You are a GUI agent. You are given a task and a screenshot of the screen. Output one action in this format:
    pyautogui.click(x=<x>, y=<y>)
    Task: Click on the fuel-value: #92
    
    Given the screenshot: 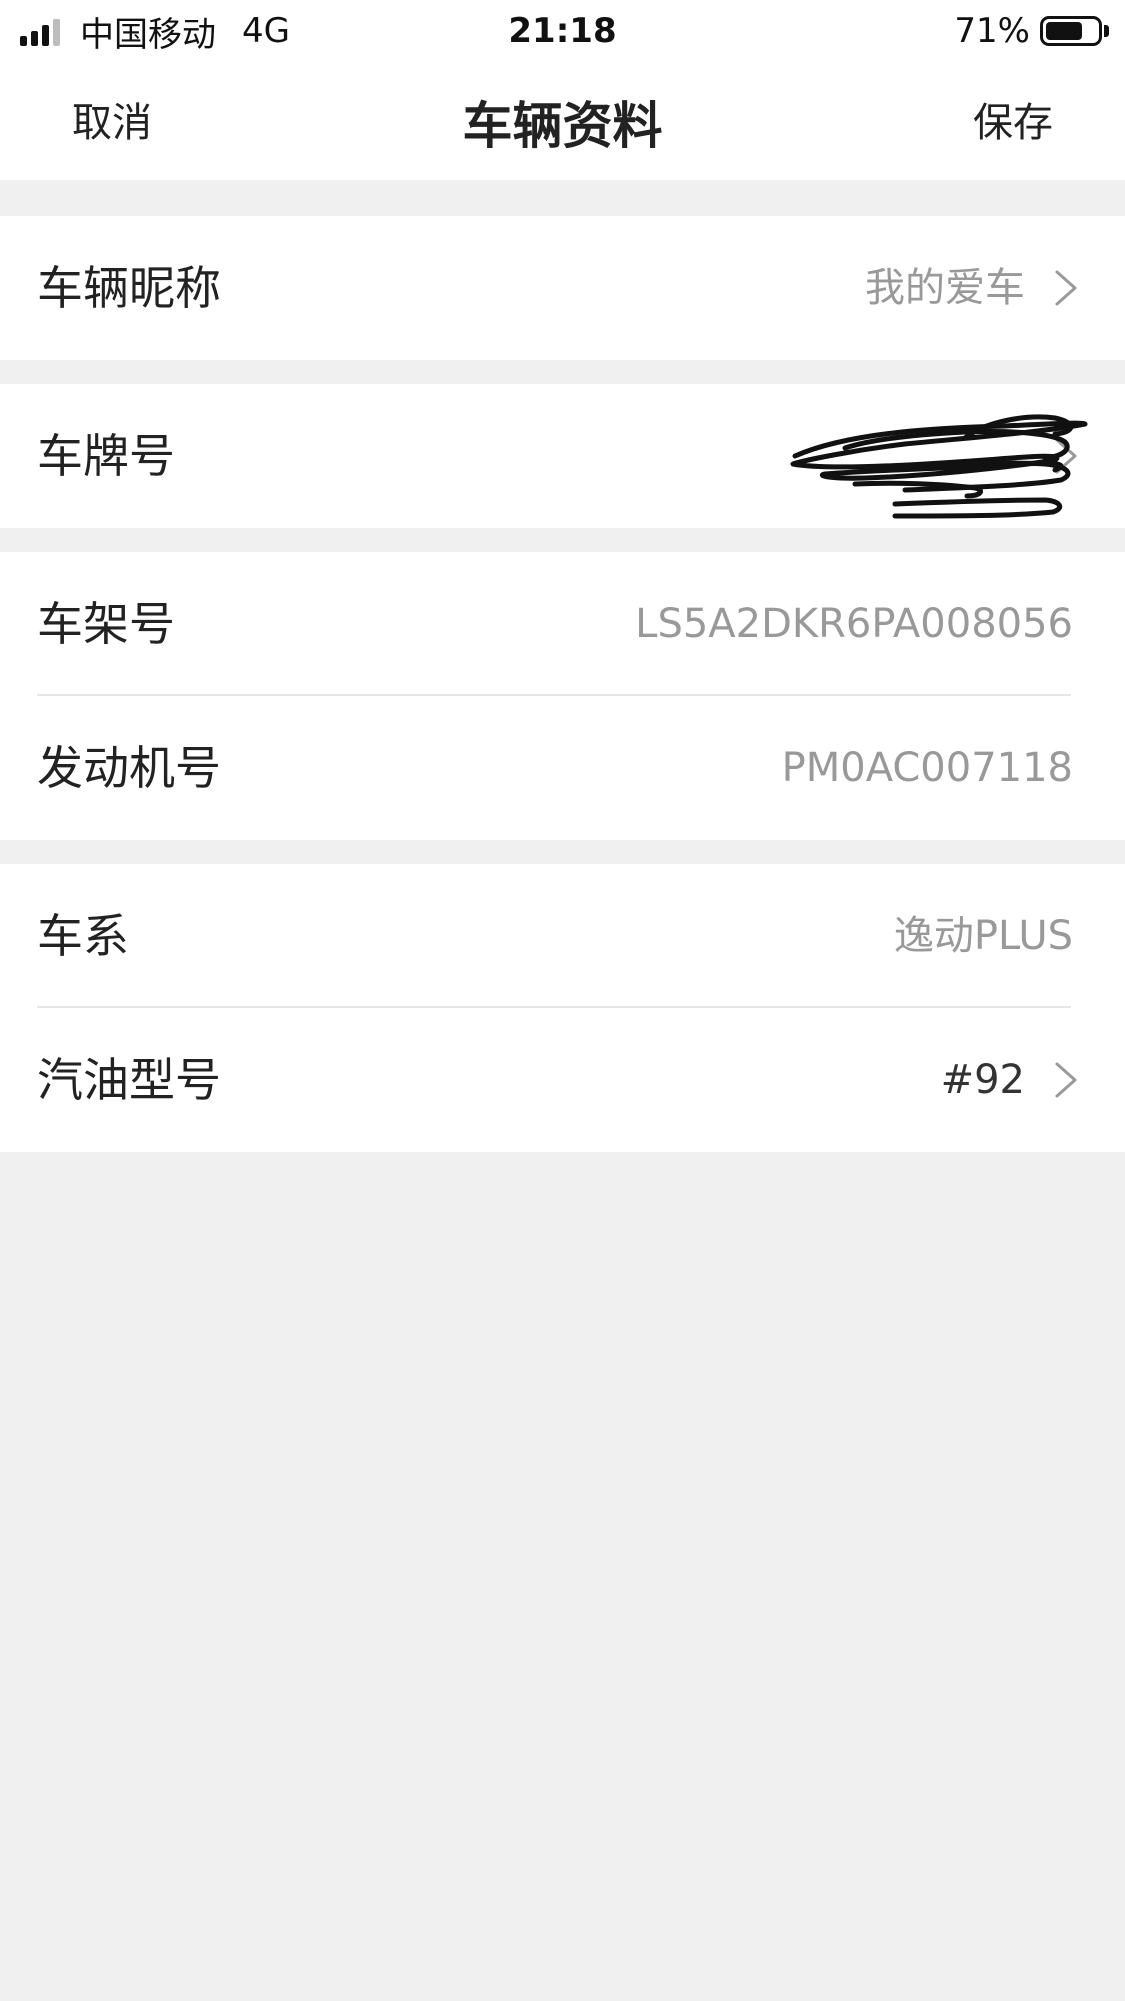 What is the action you would take?
    pyautogui.click(x=982, y=1080)
    